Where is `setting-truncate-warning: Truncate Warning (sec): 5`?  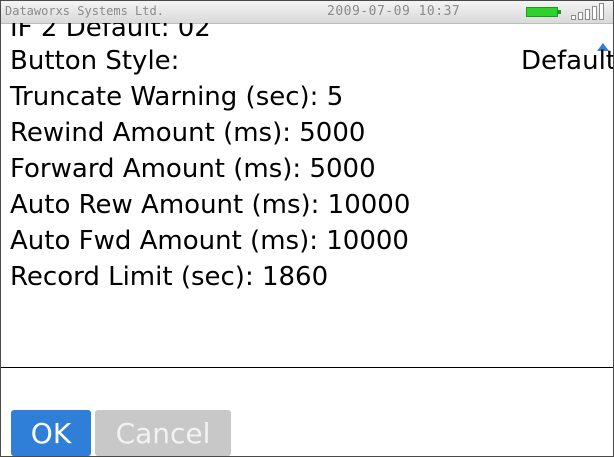 setting-truncate-warning: Truncate Warning (sec): 5 is located at coordinates (310, 97).